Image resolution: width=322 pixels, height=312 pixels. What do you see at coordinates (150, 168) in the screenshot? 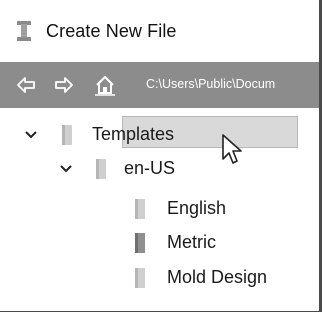
I see `tree-item-label: en-US` at bounding box center [150, 168].